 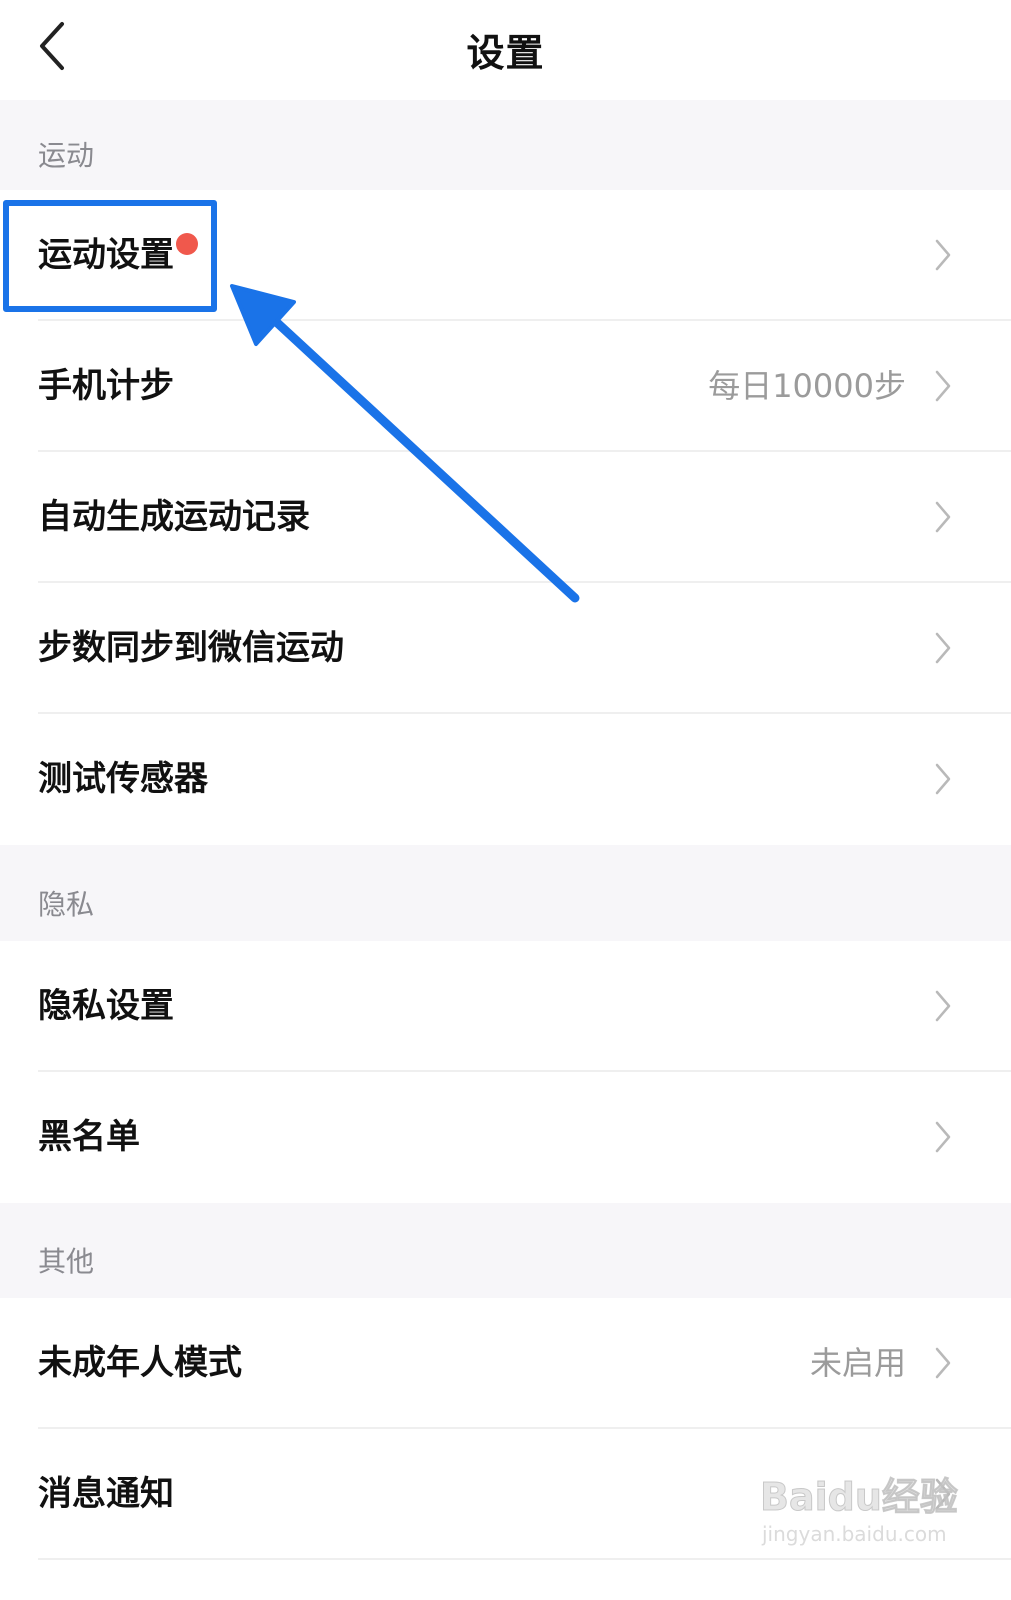 I want to click on row-test-sensor: 测试传感器, so click(x=505, y=779).